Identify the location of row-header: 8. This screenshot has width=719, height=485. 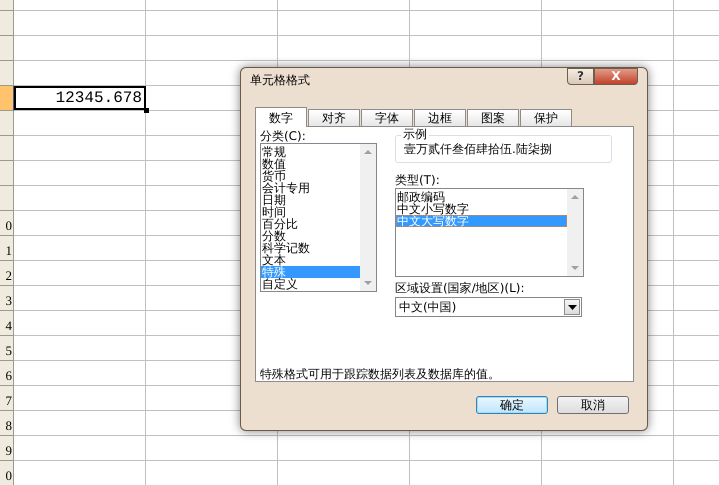
(7, 423).